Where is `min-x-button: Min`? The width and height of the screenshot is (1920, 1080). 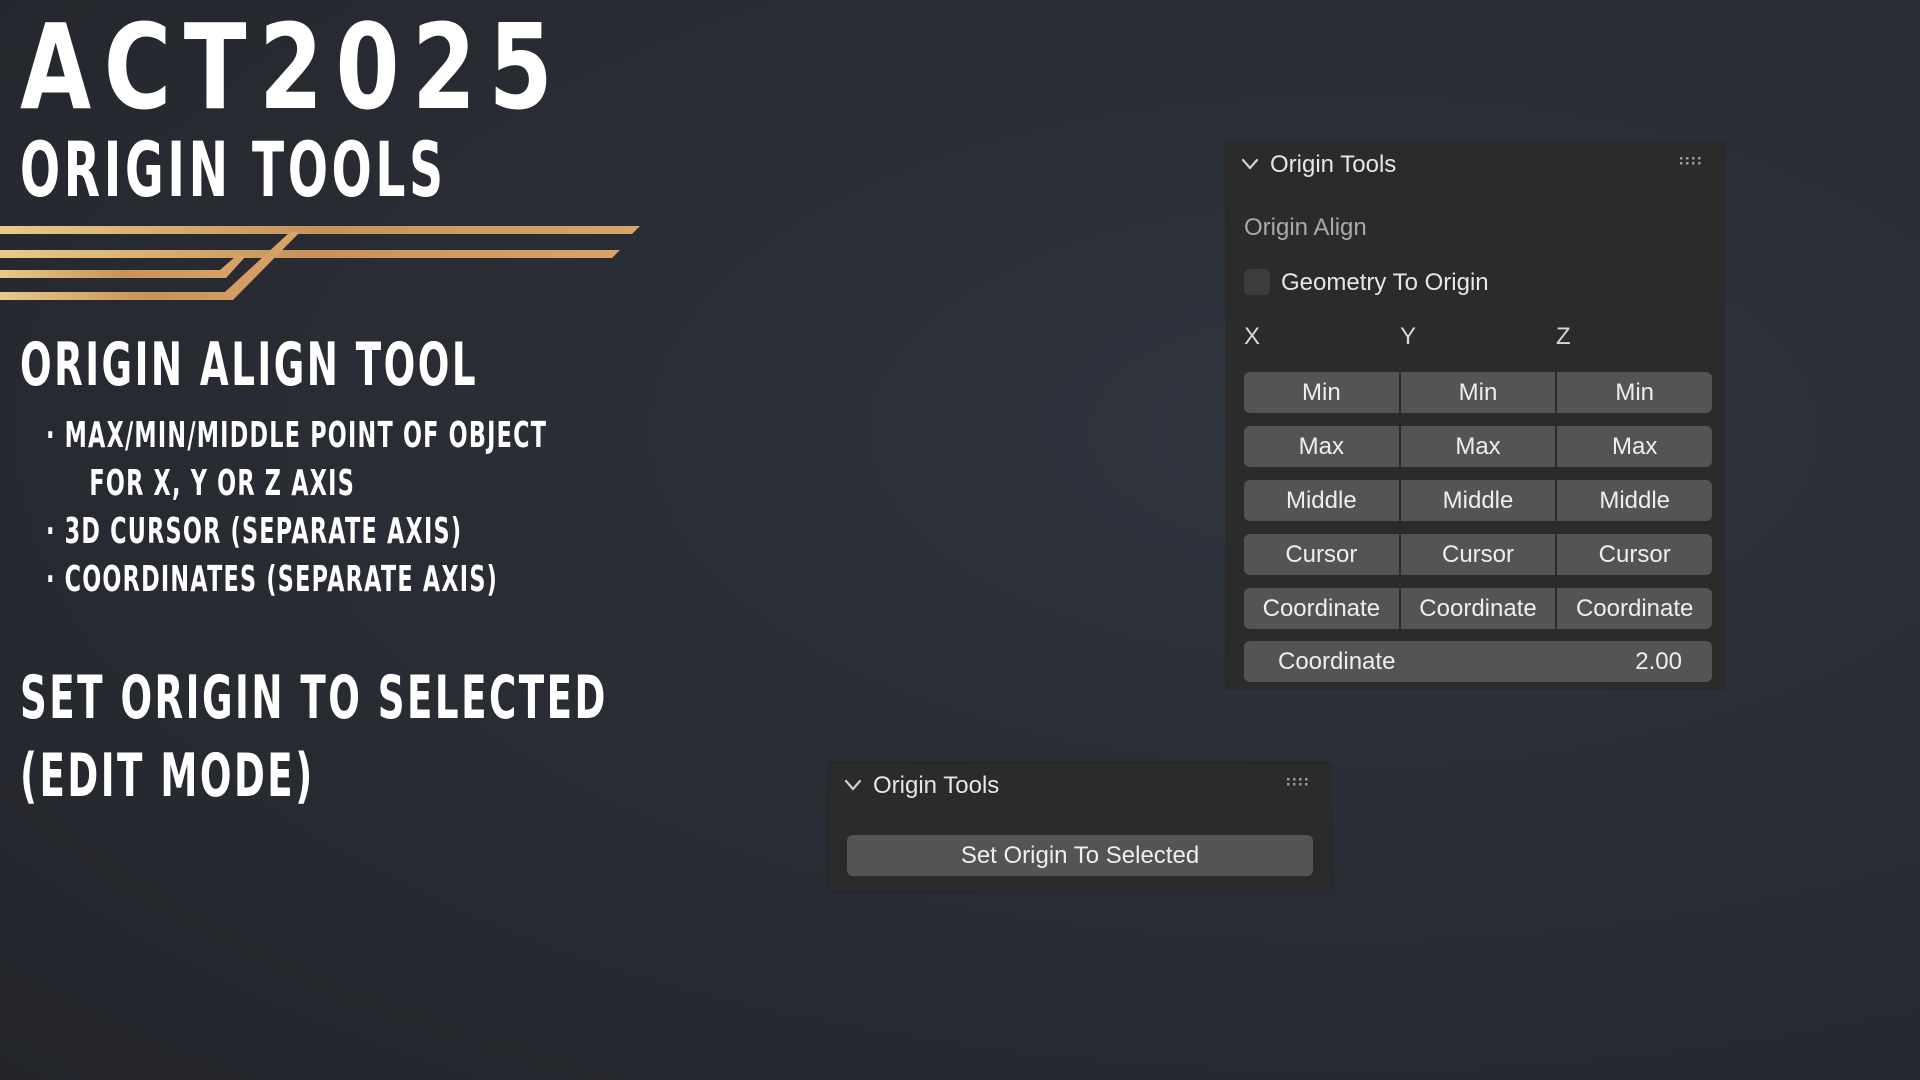 min-x-button: Min is located at coordinates (1321, 392).